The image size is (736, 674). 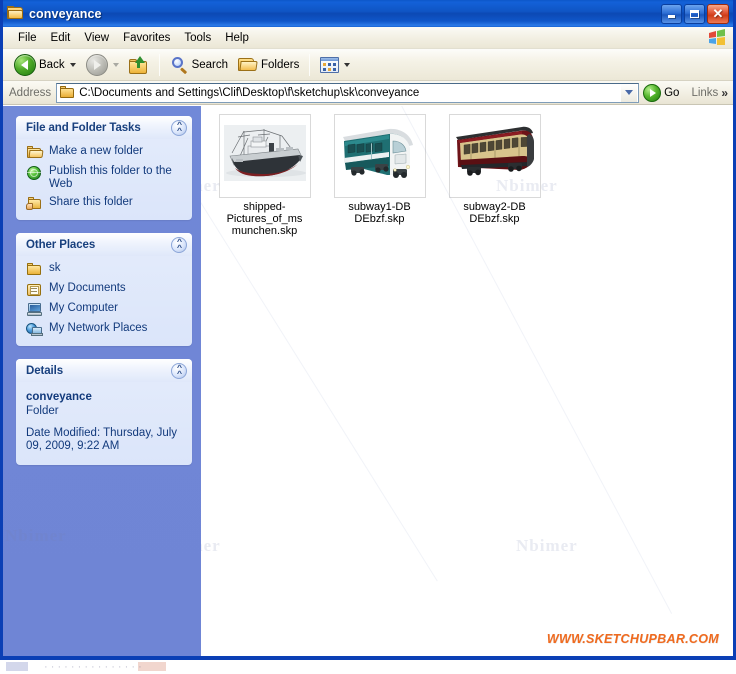 I want to click on site-watermark: WWW.SKETCHUPBAR.COM, so click(x=632, y=639).